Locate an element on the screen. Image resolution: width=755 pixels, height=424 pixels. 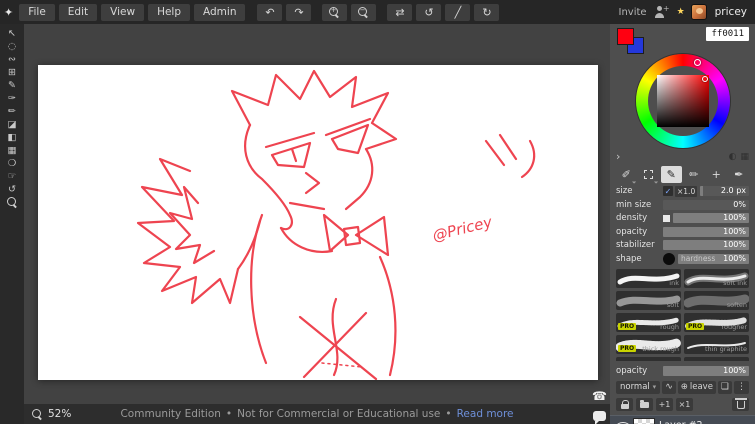
zoom-out-icon: − is located at coordinates (363, 12).